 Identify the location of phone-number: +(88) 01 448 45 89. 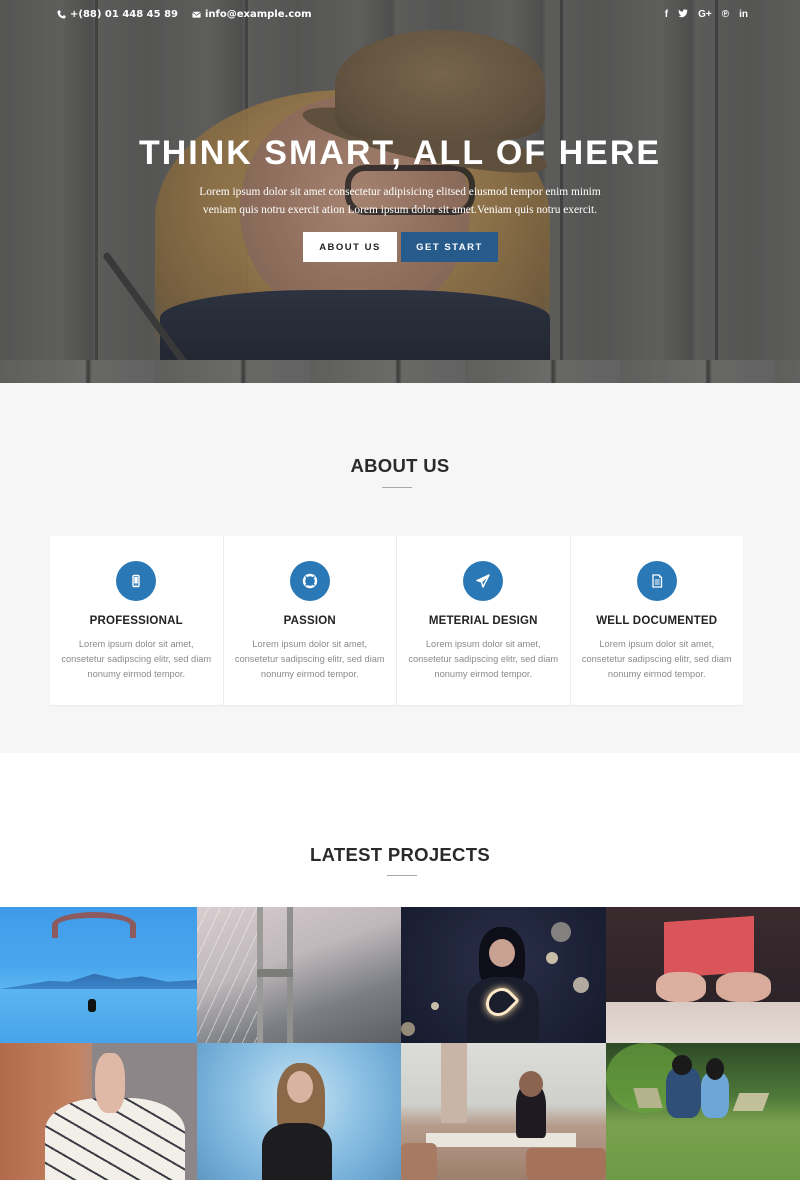
(124, 14).